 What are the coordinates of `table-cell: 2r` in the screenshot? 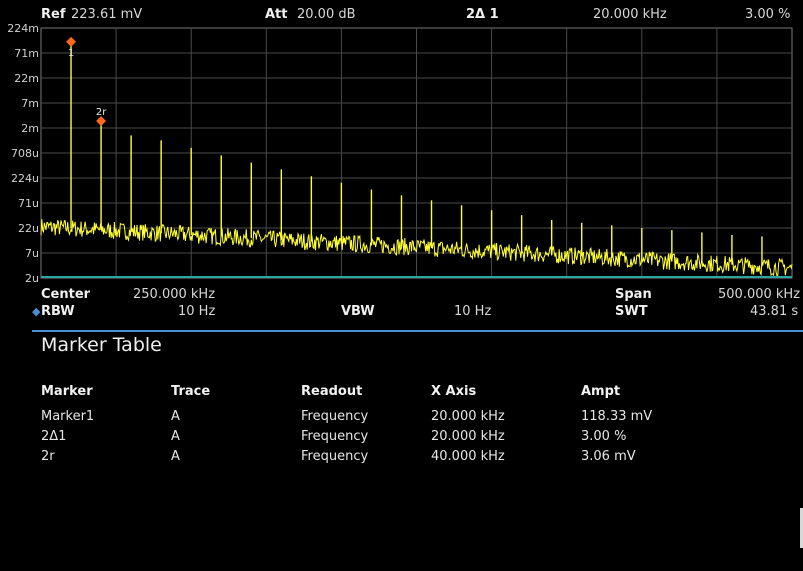 It's located at (48, 456).